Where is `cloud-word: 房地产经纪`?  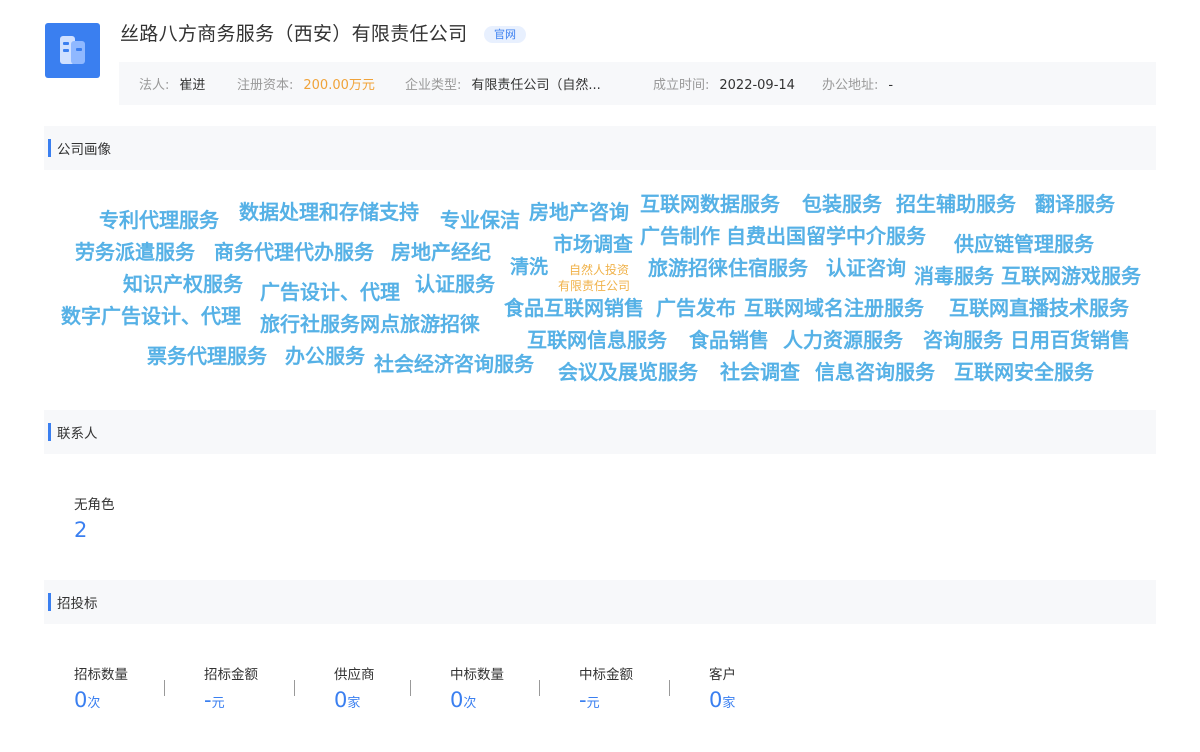
cloud-word: 房地产经纪 is located at coordinates (441, 252).